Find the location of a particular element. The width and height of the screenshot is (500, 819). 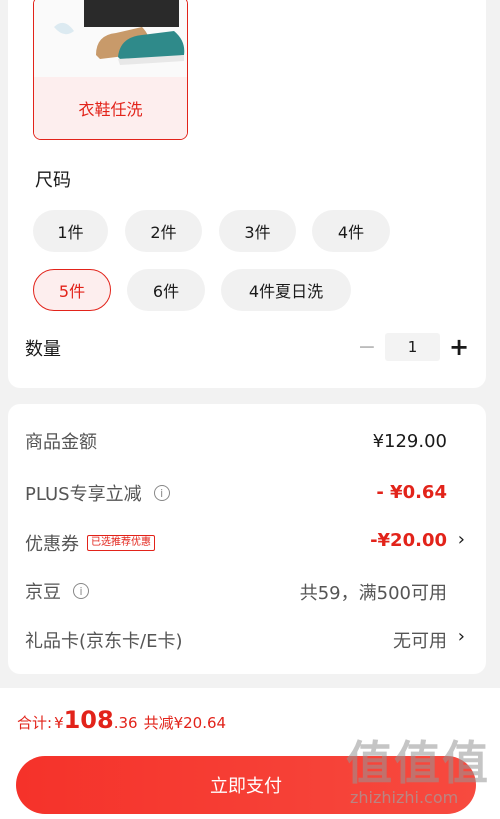

size-option-2: 2件 is located at coordinates (163, 231).